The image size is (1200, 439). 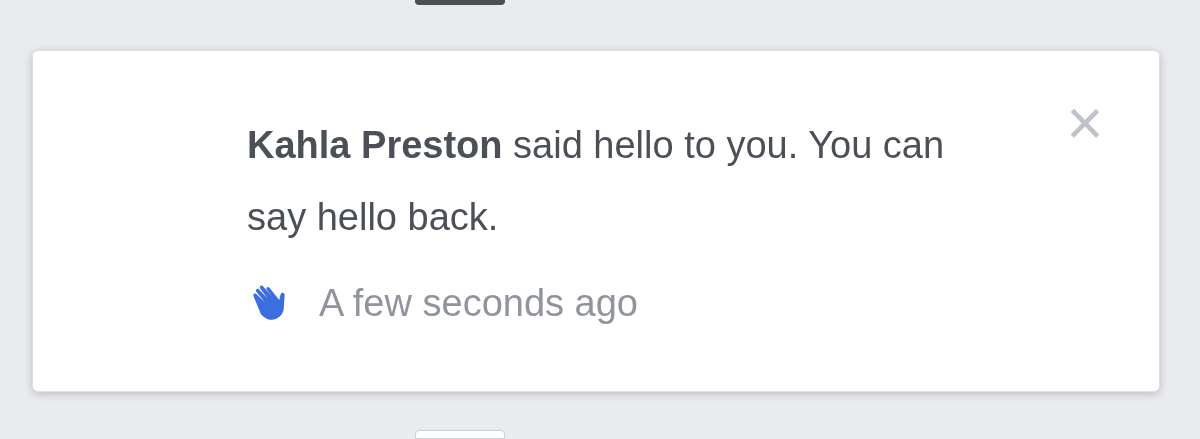 What do you see at coordinates (478, 303) in the screenshot?
I see `timestamp: A few seconds ago` at bounding box center [478, 303].